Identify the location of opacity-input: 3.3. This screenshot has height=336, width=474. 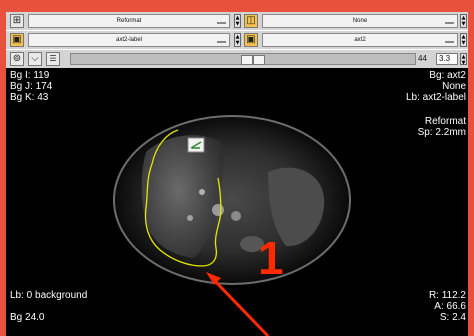
(447, 59).